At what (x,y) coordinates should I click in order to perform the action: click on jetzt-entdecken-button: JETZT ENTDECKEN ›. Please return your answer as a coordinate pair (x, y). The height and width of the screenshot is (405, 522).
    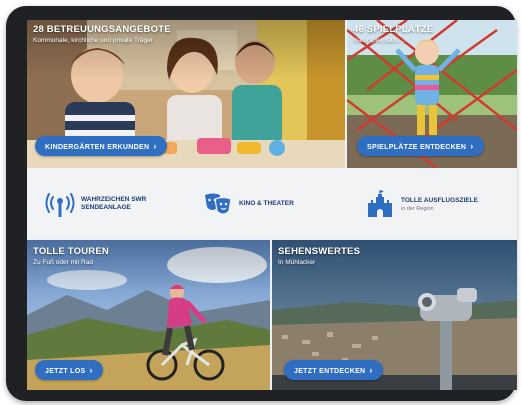
    Looking at the image, I should click on (333, 370).